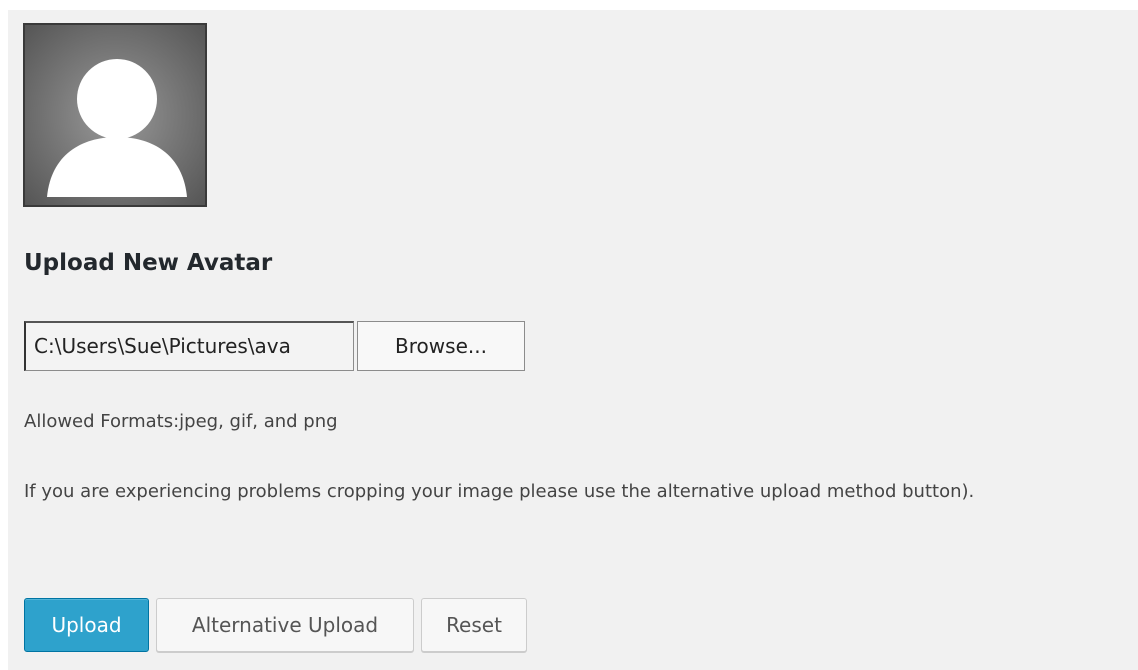 The width and height of the screenshot is (1138, 670). Describe the element at coordinates (189, 346) in the screenshot. I see `file-path-field: C:\Users\Sue\Pictures\ava` at that location.